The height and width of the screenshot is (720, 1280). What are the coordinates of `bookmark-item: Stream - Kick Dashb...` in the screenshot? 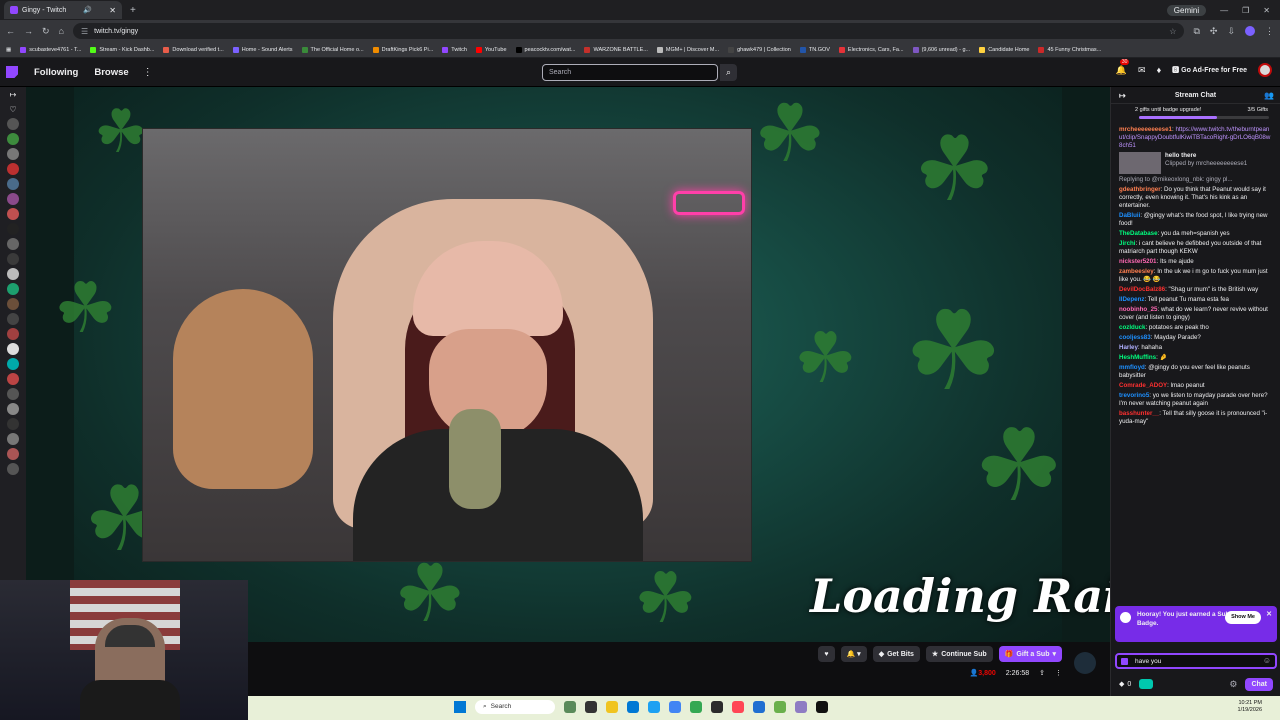 It's located at (122, 49).